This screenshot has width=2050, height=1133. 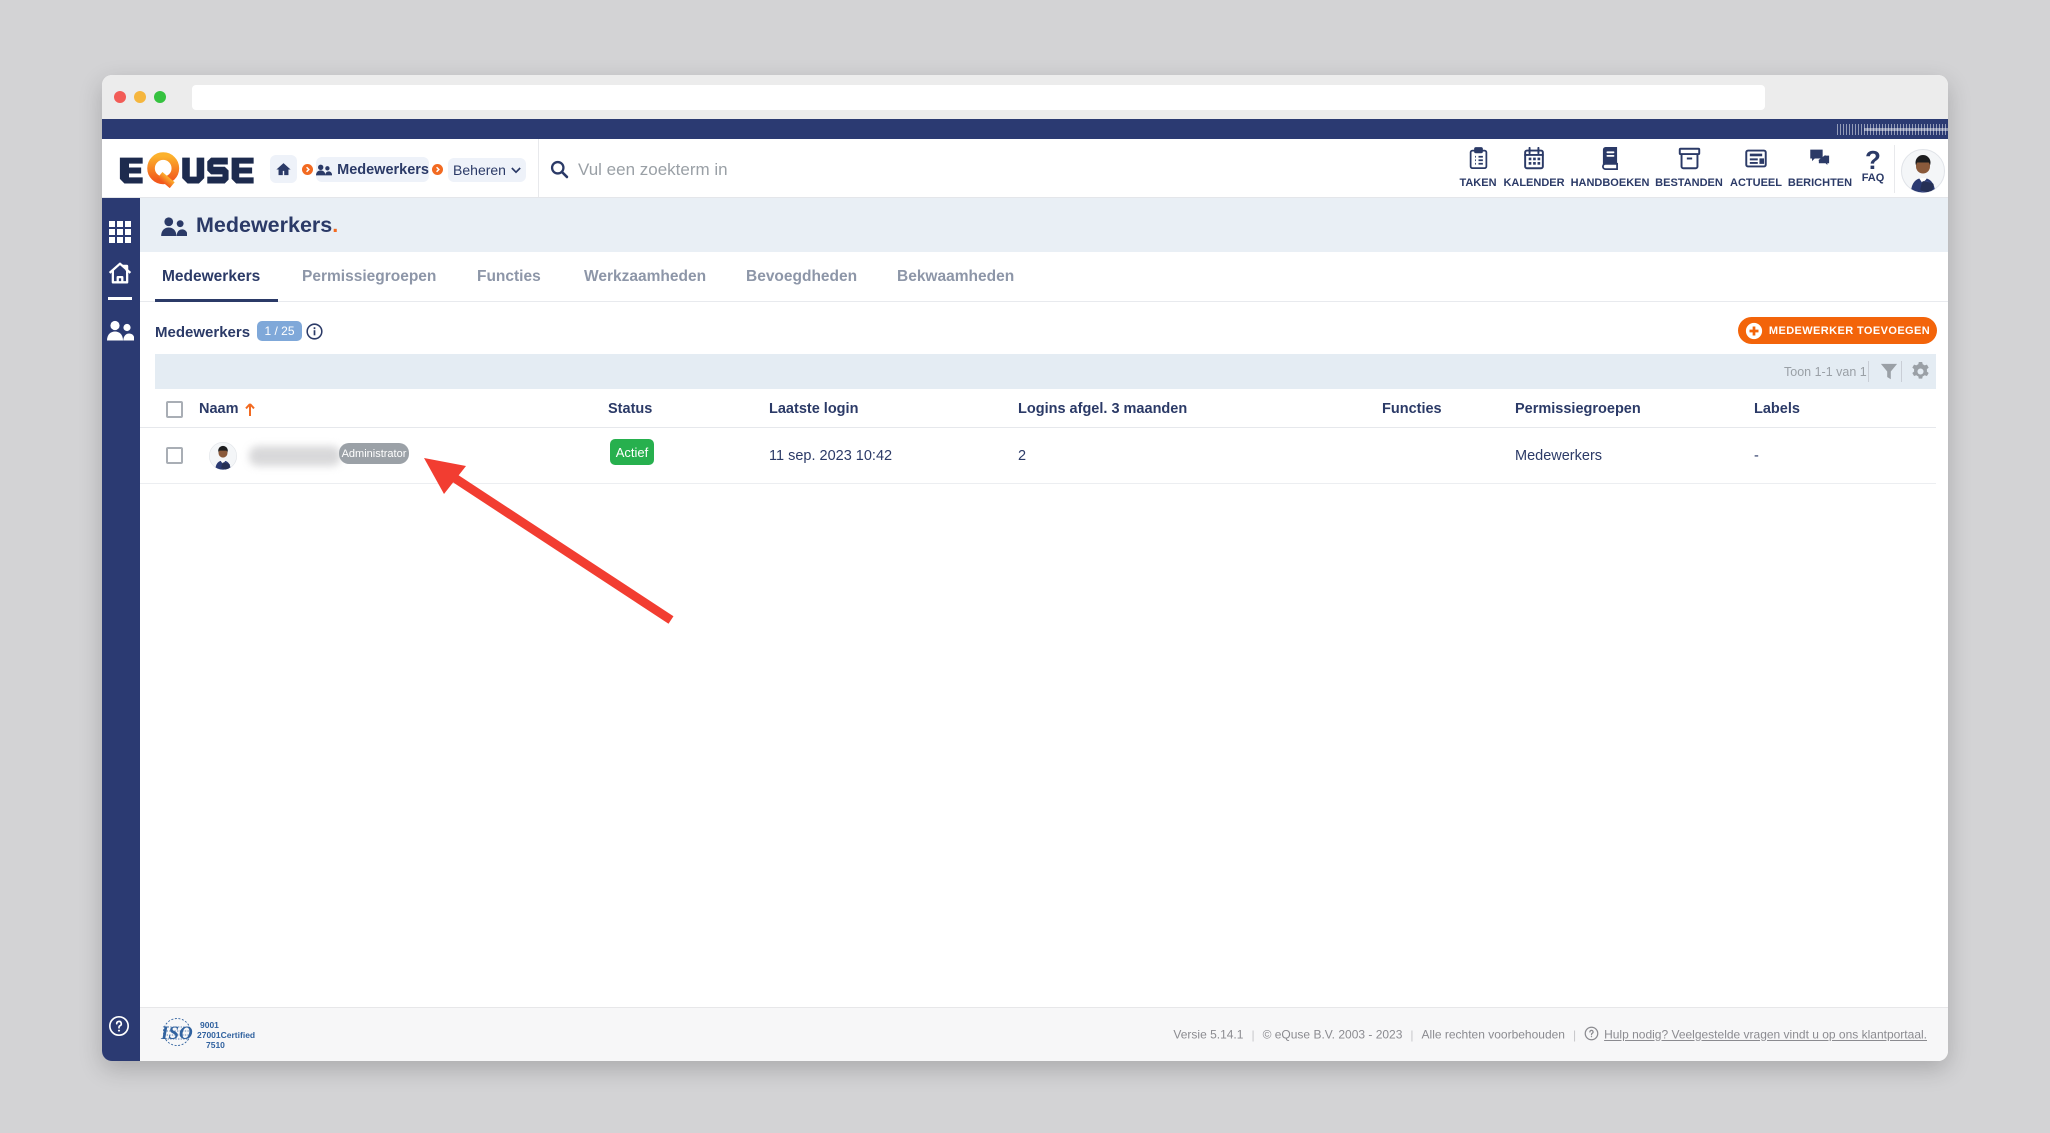 What do you see at coordinates (209, 1025) in the screenshot?
I see `svg-text: 9001` at bounding box center [209, 1025].